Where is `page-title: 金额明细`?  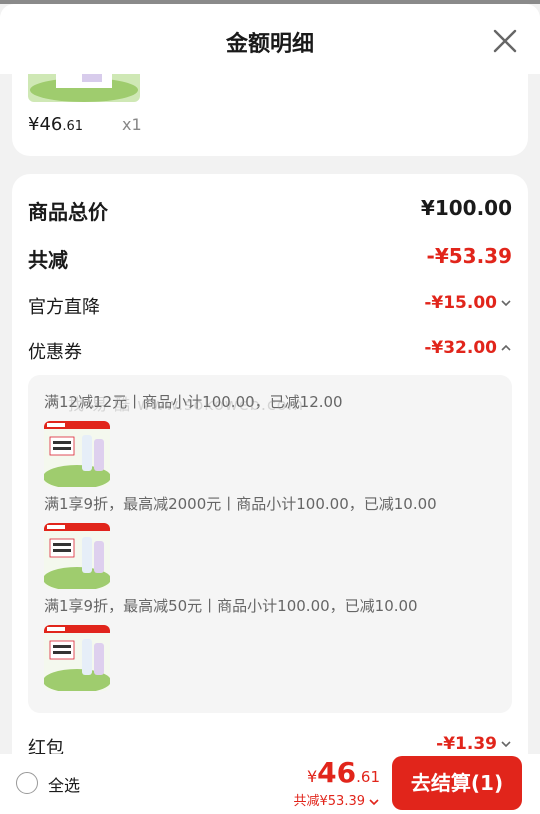
page-title: 金额明细 is located at coordinates (269, 44).